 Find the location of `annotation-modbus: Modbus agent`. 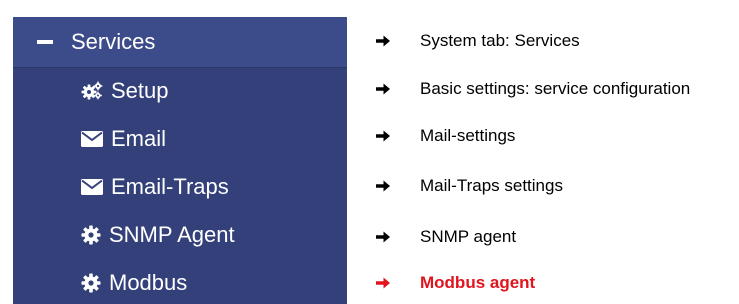

annotation-modbus: Modbus agent is located at coordinates (455, 283).